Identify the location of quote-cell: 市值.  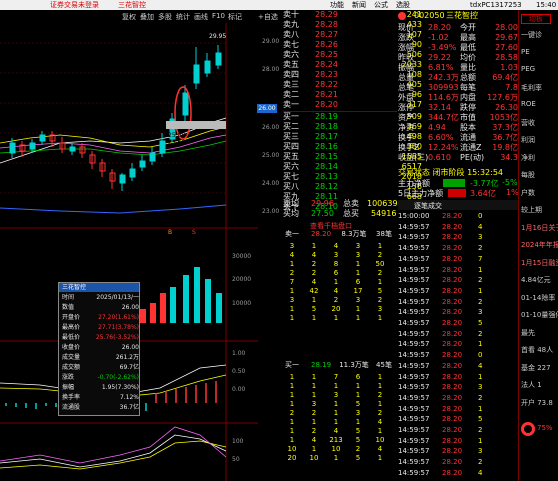
(468, 117).